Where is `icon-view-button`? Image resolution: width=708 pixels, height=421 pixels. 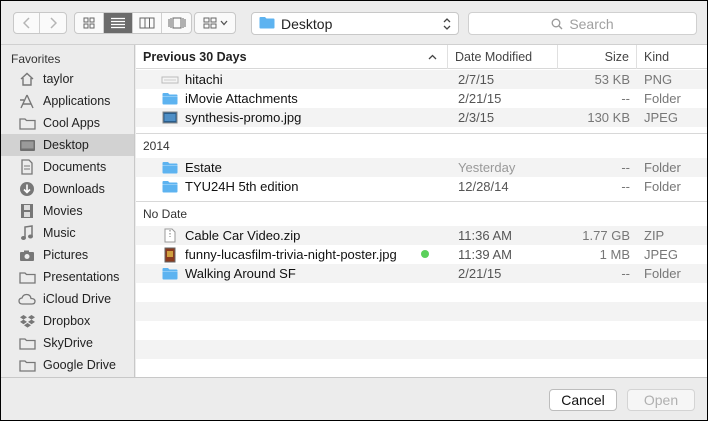 icon-view-button is located at coordinates (89, 23).